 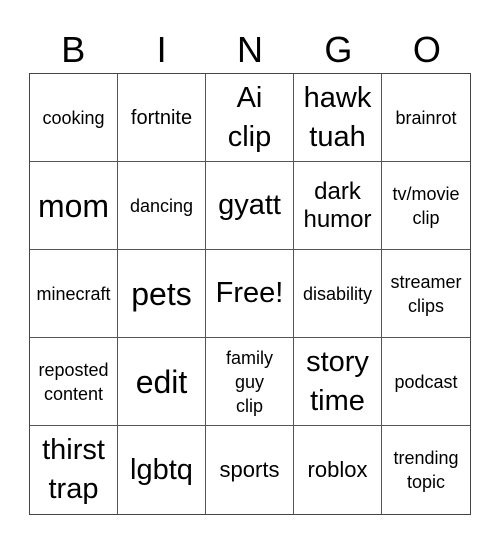 I want to click on header-letter-o: O, so click(x=426, y=49).